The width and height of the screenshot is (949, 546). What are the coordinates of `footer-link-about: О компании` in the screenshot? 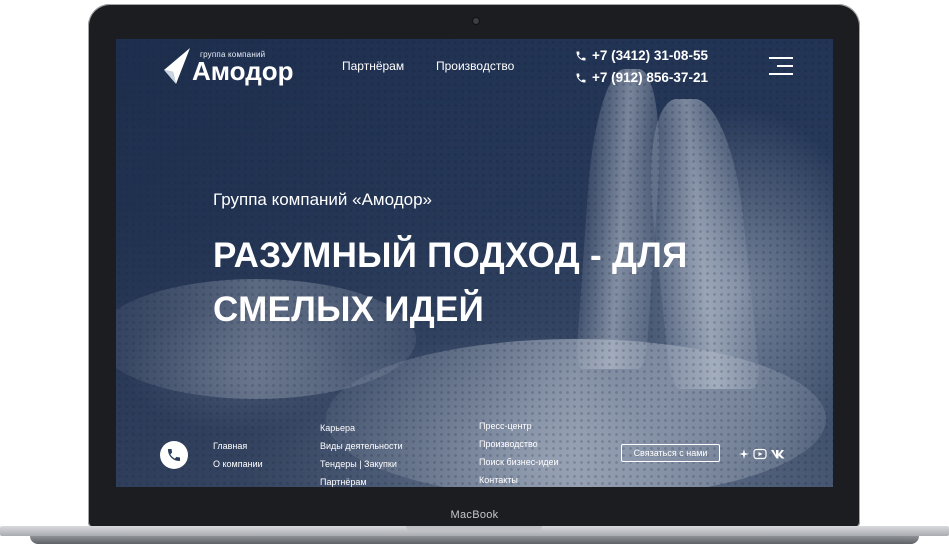 It's located at (238, 464).